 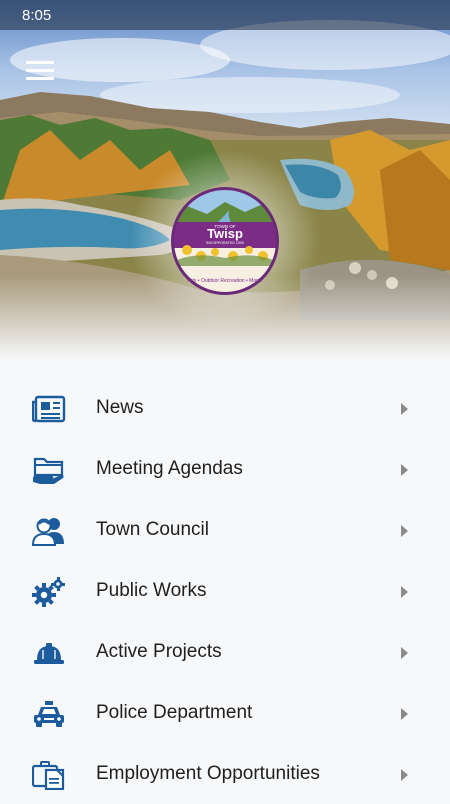 I want to click on logo-incorporated: INCORPORATED 1909, so click(x=225, y=243).